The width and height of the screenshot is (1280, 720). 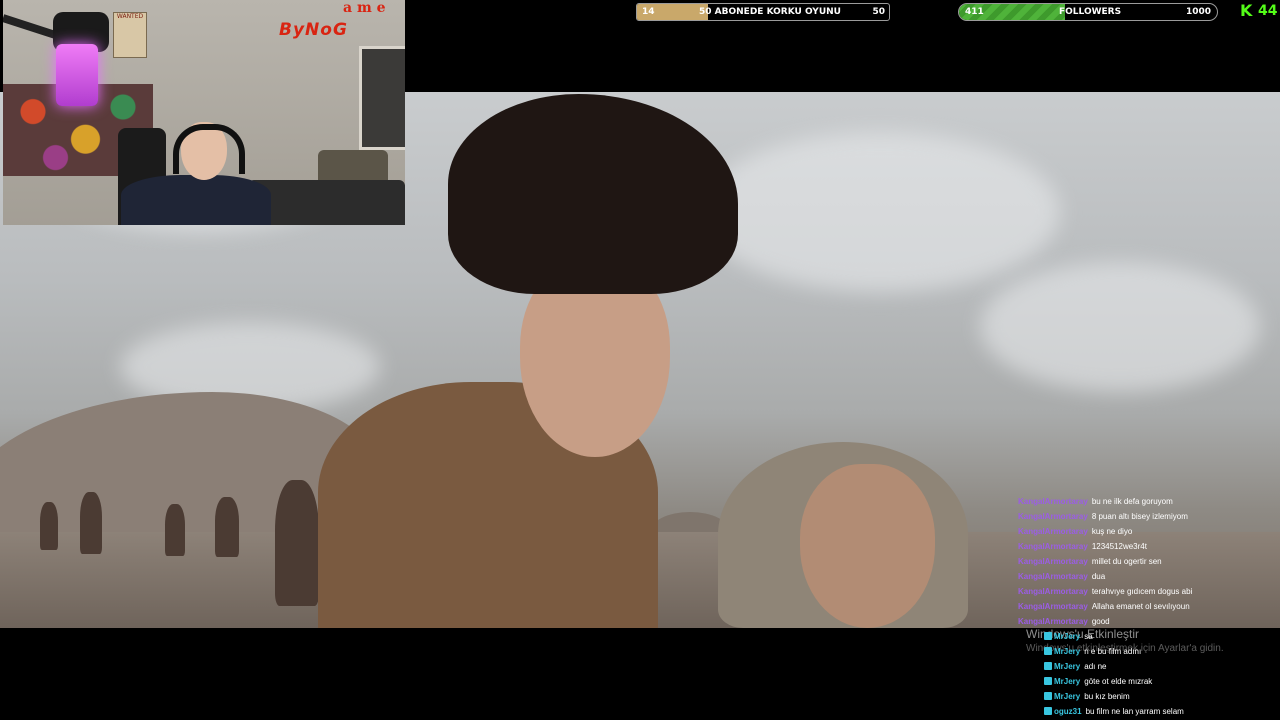 What do you see at coordinates (1139, 516) in the screenshot?
I see `chat-message-text: 8 puan altı bisey izlemiyom` at bounding box center [1139, 516].